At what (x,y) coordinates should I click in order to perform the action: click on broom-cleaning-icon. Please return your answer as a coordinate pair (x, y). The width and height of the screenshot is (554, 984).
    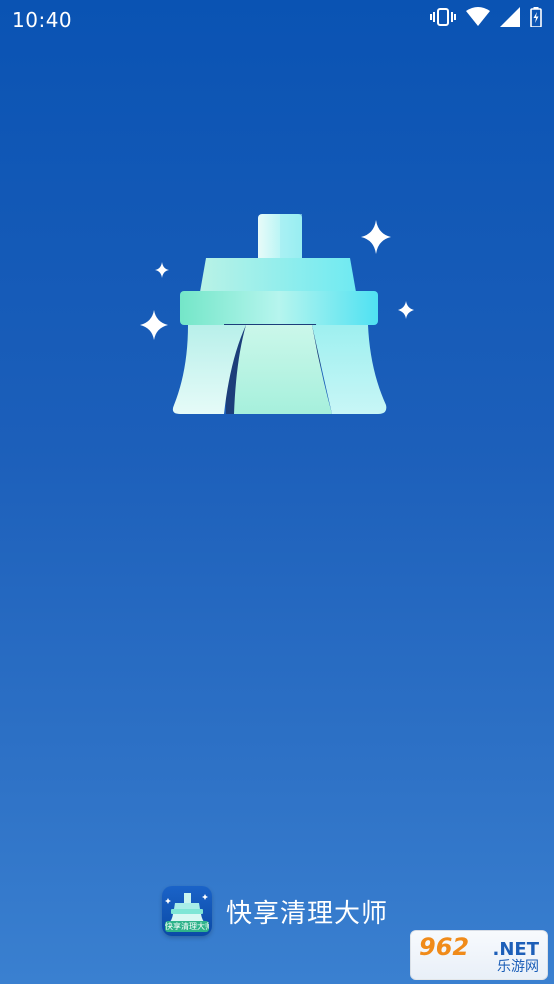
    Looking at the image, I should click on (277, 314).